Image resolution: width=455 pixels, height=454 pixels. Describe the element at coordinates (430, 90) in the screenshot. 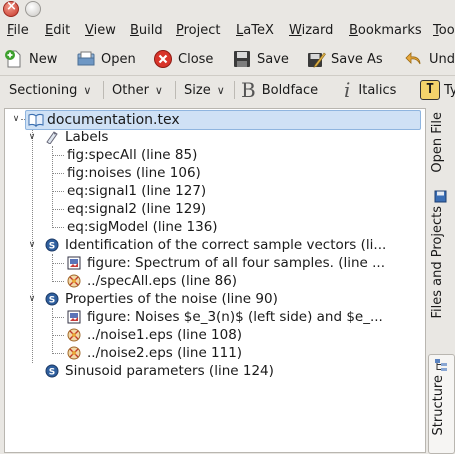

I see `typewriter-icon: T` at that location.